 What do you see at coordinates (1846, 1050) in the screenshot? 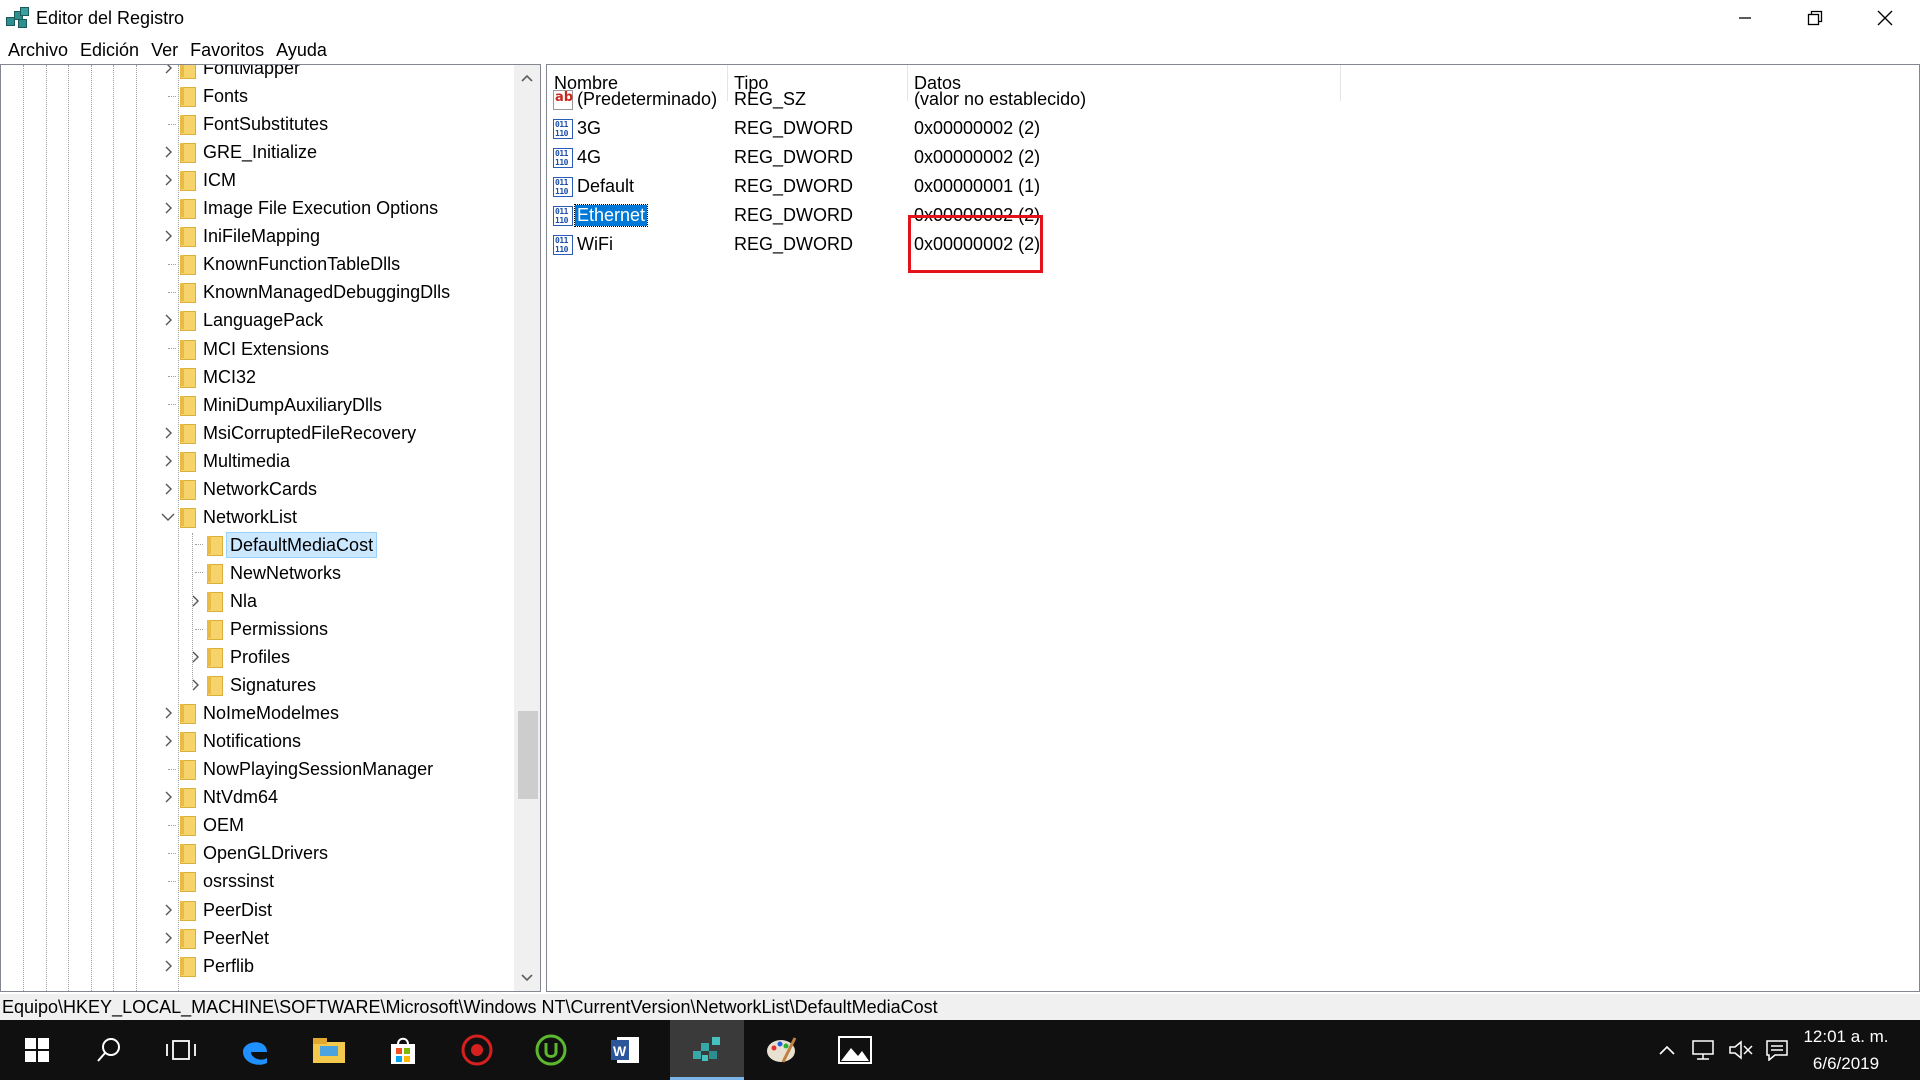
I see `taskbar-clock: 12:01 a. m. 6/6/2019` at bounding box center [1846, 1050].